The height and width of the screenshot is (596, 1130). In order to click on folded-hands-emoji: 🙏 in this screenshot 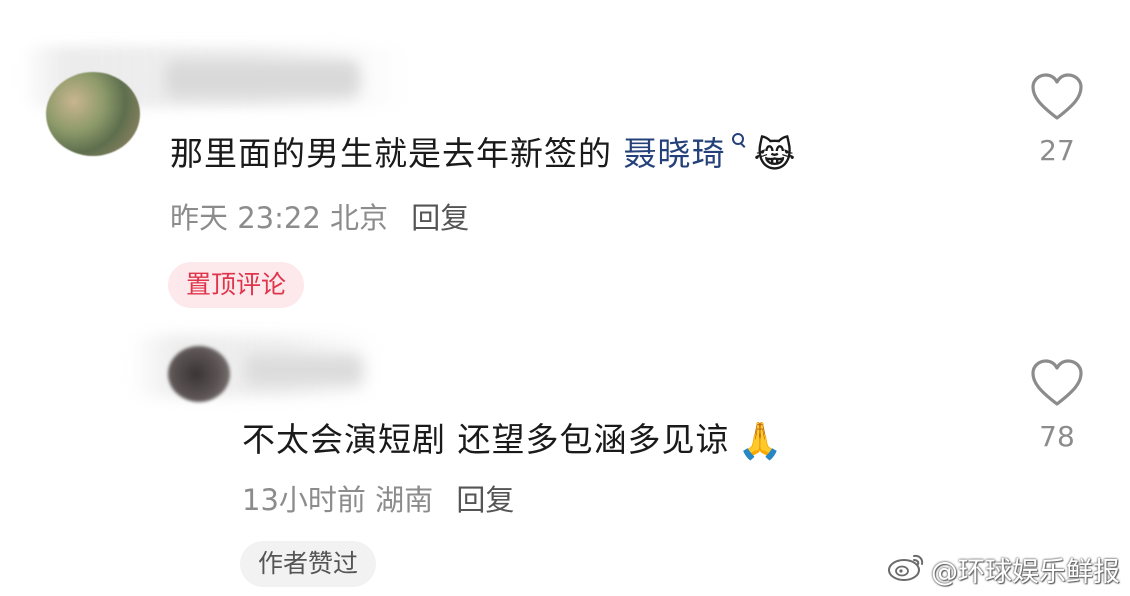, I will do `click(760, 441)`.